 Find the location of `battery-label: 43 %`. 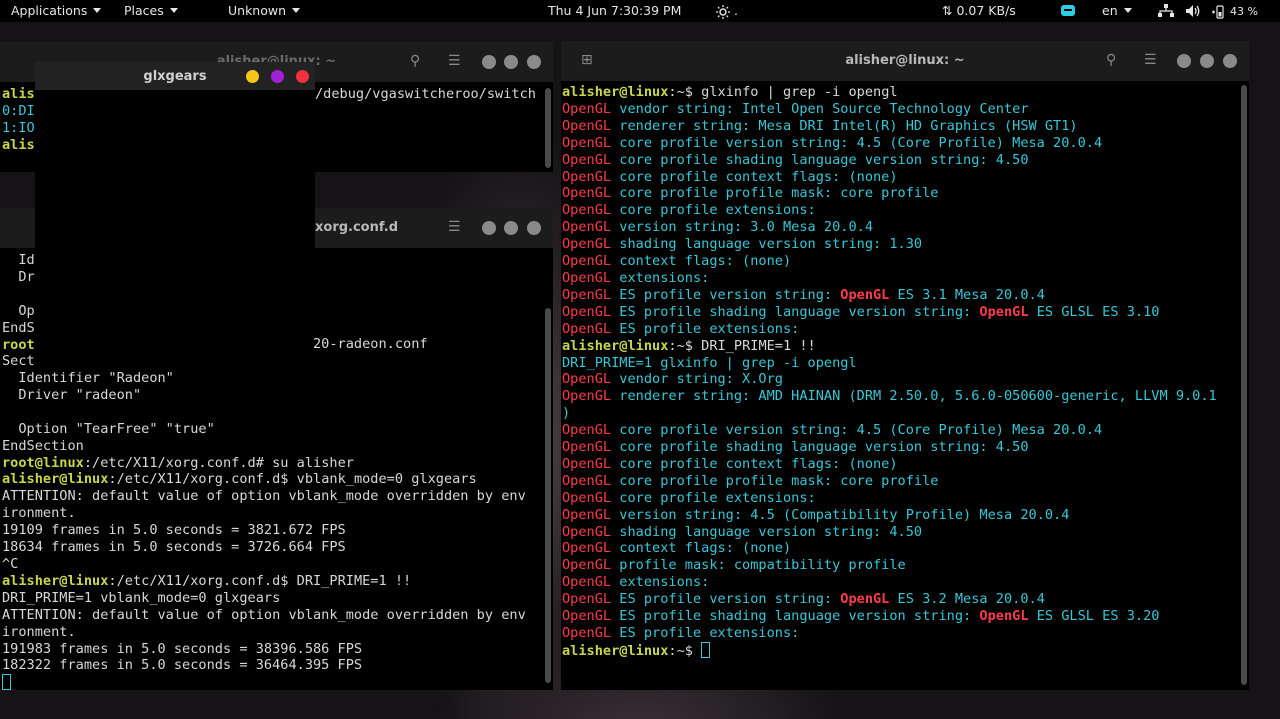

battery-label: 43 % is located at coordinates (1243, 11).